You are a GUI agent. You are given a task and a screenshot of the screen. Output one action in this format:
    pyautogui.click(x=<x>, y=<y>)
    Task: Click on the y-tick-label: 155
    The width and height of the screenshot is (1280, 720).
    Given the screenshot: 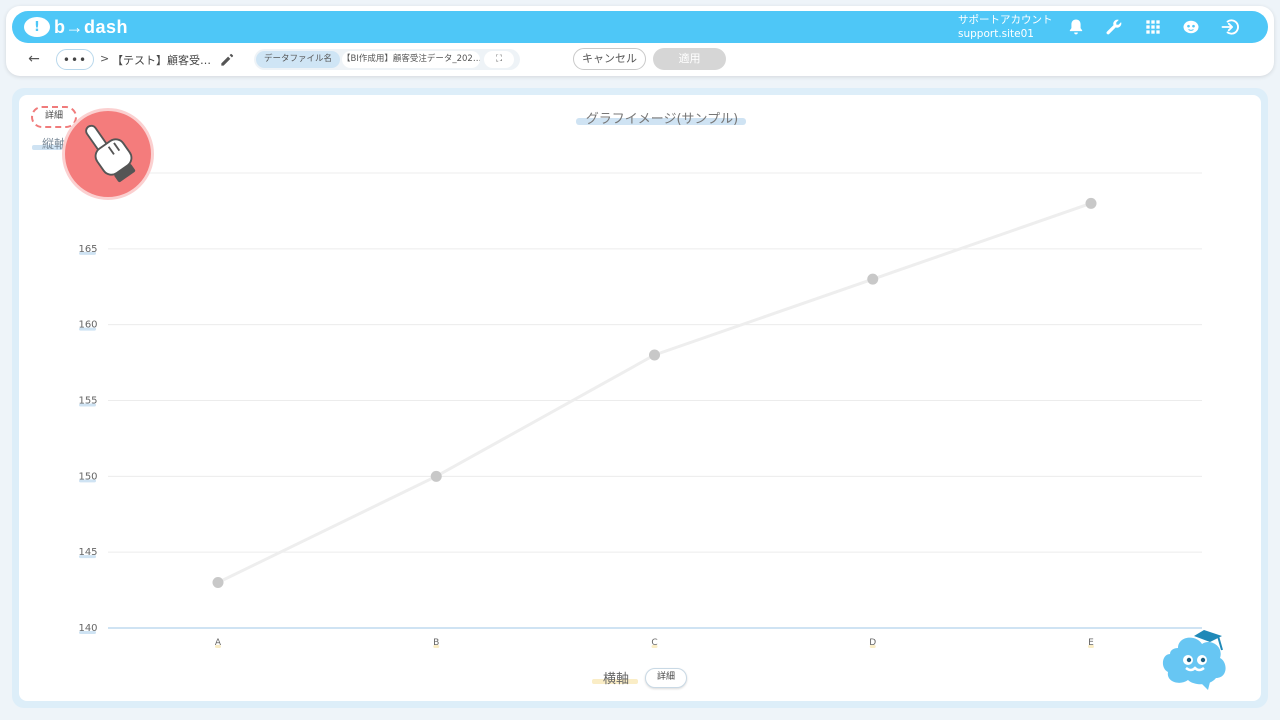 What is the action you would take?
    pyautogui.click(x=87, y=401)
    